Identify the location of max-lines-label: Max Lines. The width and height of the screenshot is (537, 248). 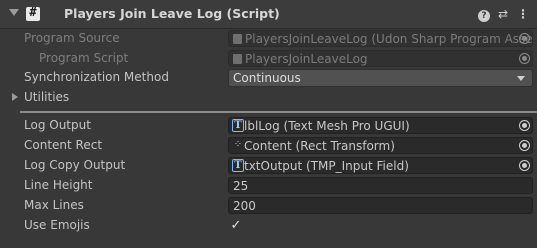
(54, 205).